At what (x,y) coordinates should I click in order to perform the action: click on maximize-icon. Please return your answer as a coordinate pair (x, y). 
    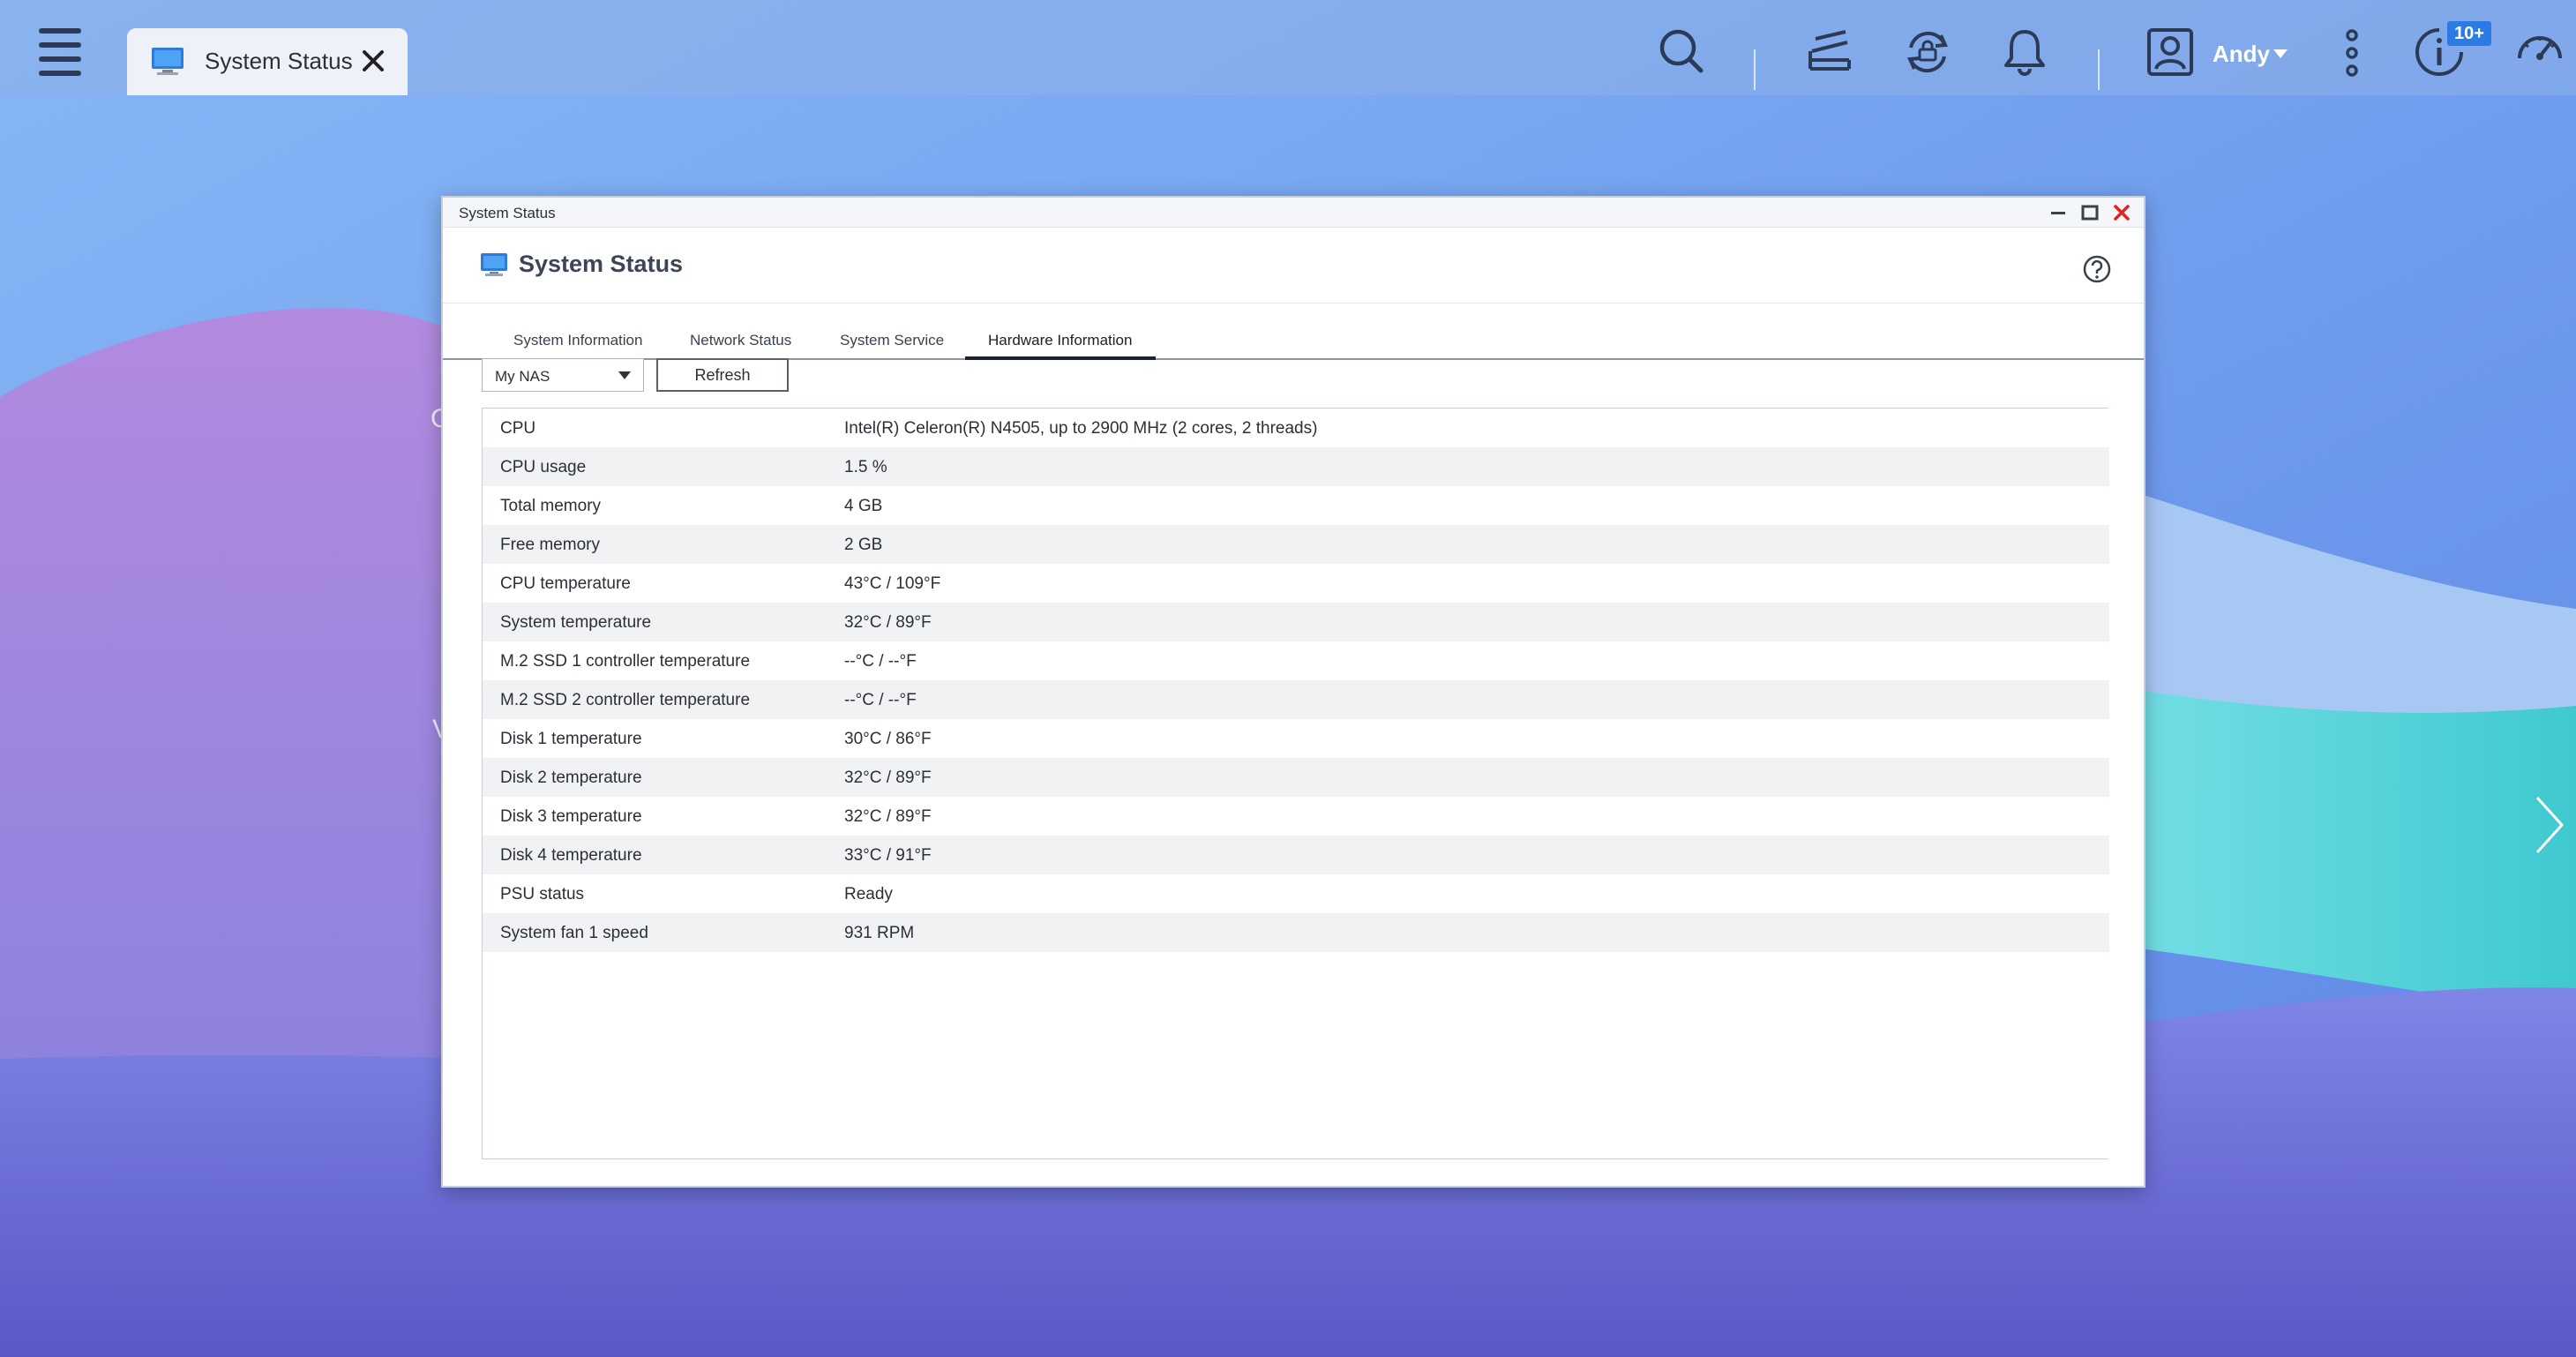
    Looking at the image, I should click on (2090, 212).